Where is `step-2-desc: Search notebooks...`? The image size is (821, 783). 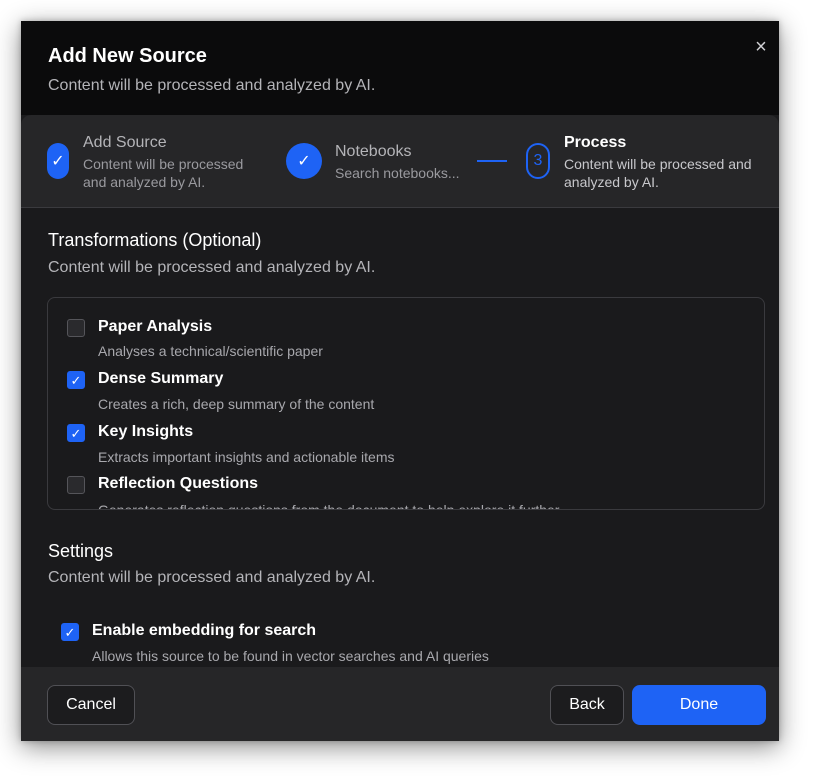
step-2-desc: Search notebooks... is located at coordinates (397, 173).